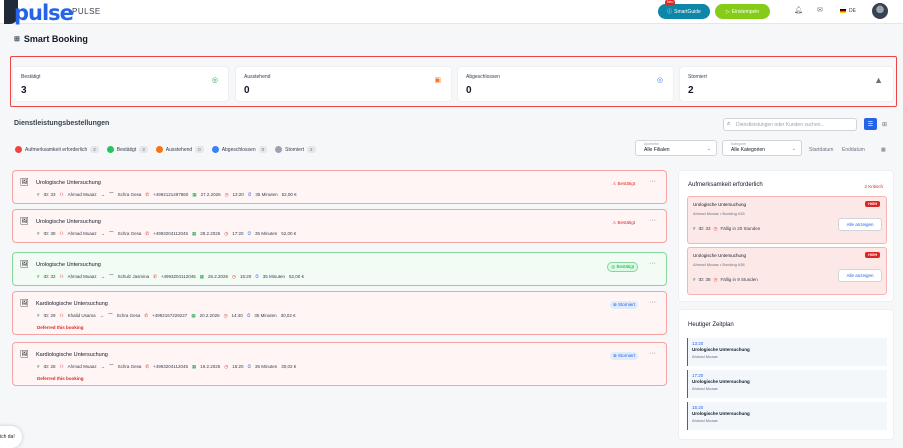  What do you see at coordinates (343, 84) in the screenshot?
I see `stat-card-ausstehend: Ausstehend 0 ▣` at bounding box center [343, 84].